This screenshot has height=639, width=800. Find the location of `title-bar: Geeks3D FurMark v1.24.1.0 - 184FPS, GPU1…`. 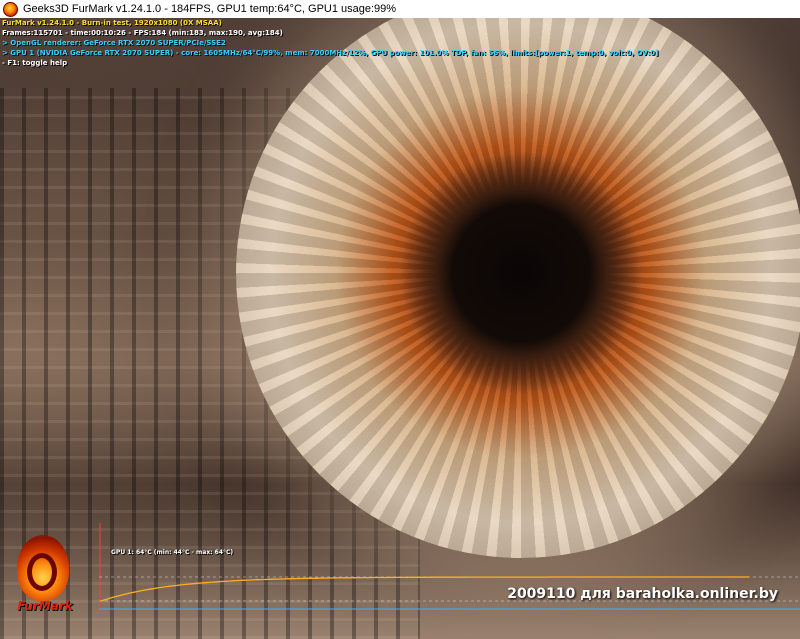

title-bar: Geeks3D FurMark v1.24.1.0 - 184FPS, GPU1… is located at coordinates (400, 9).